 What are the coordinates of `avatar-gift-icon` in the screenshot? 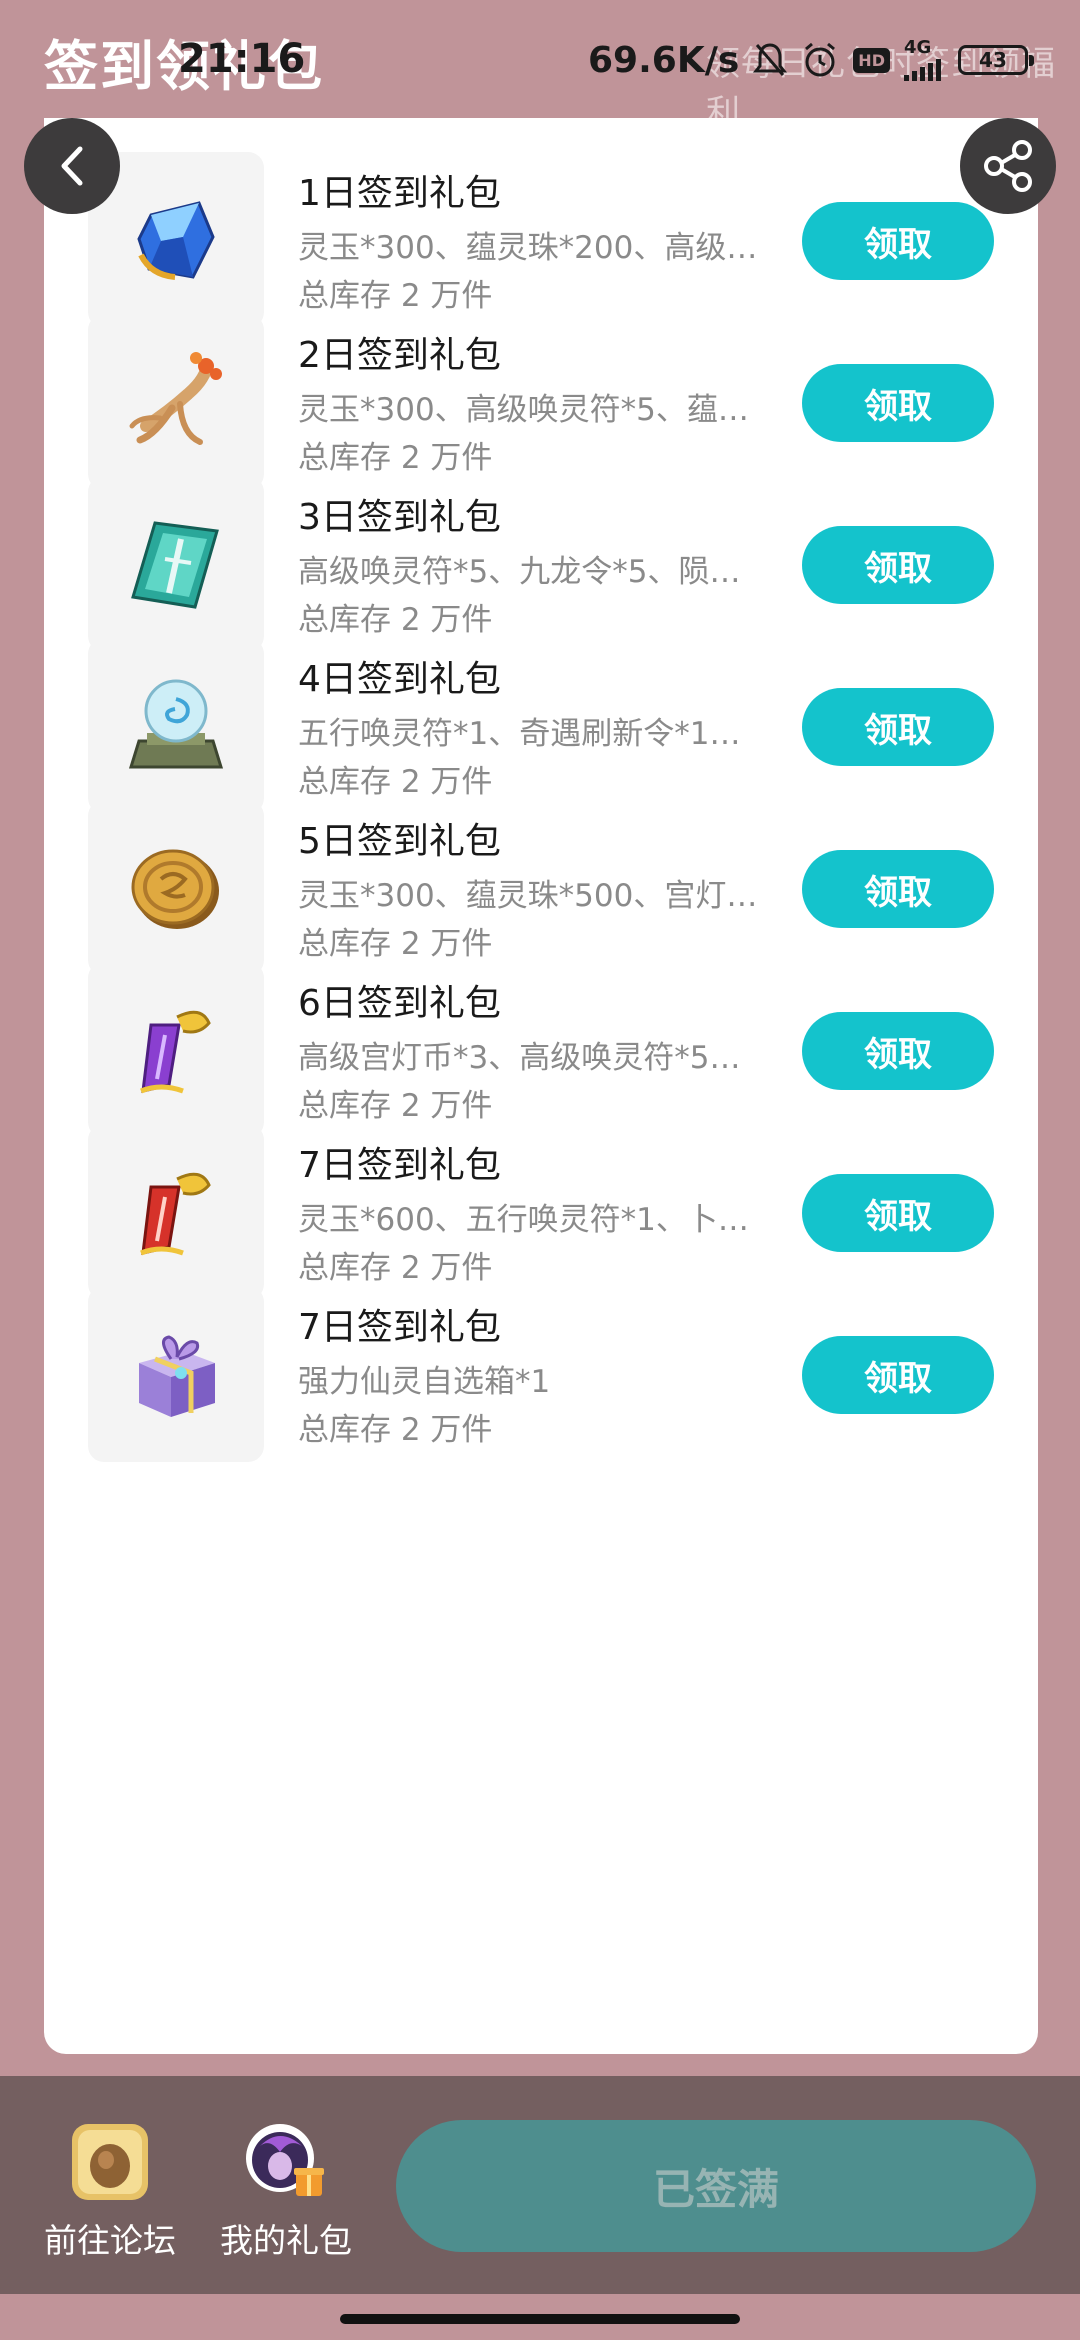 It's located at (286, 2162).